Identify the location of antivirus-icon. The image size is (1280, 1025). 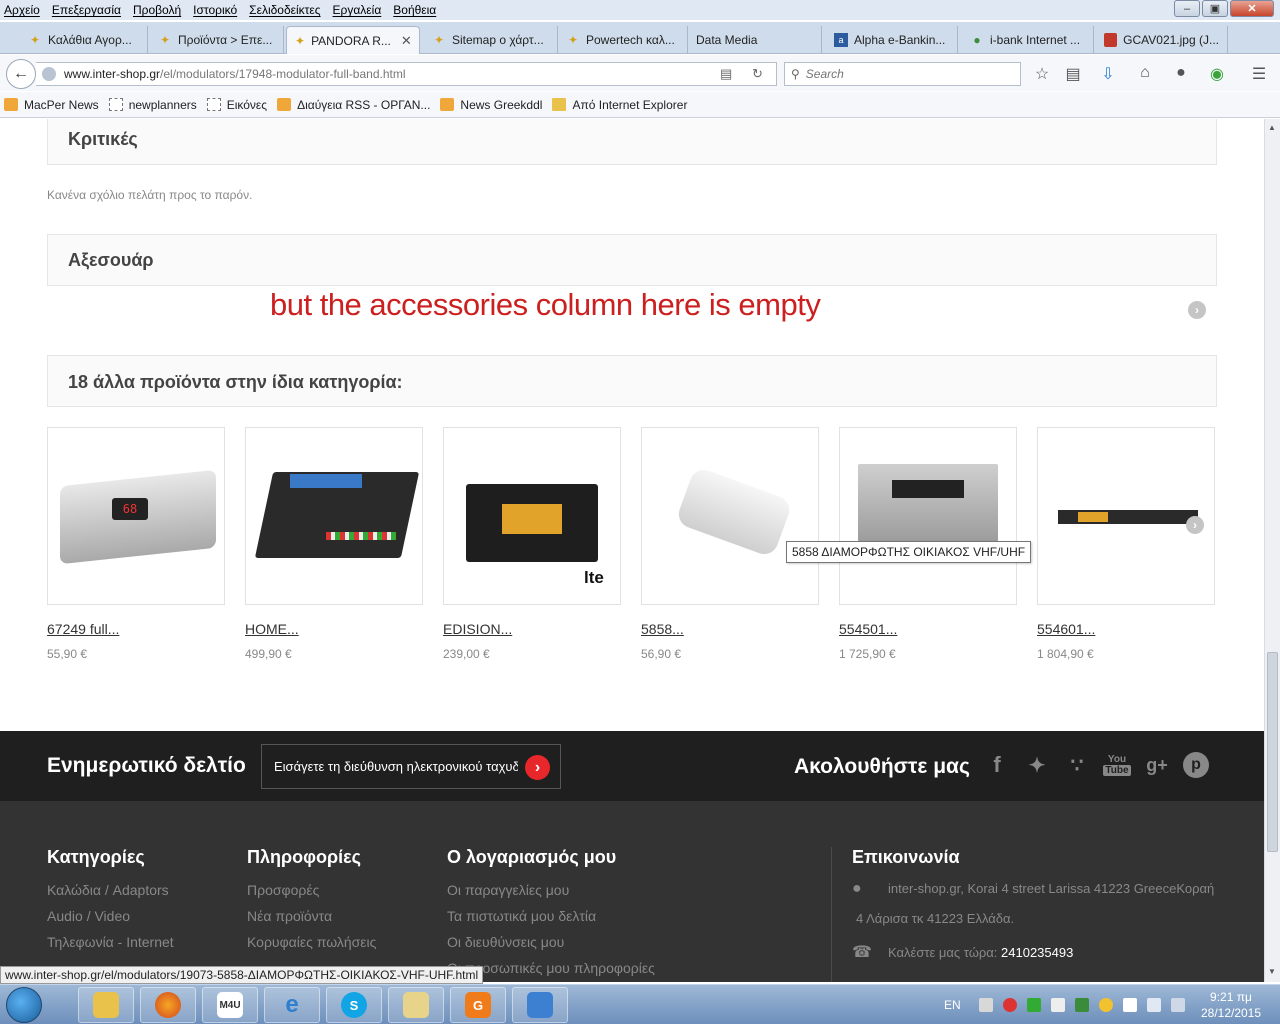
(1009, 1005).